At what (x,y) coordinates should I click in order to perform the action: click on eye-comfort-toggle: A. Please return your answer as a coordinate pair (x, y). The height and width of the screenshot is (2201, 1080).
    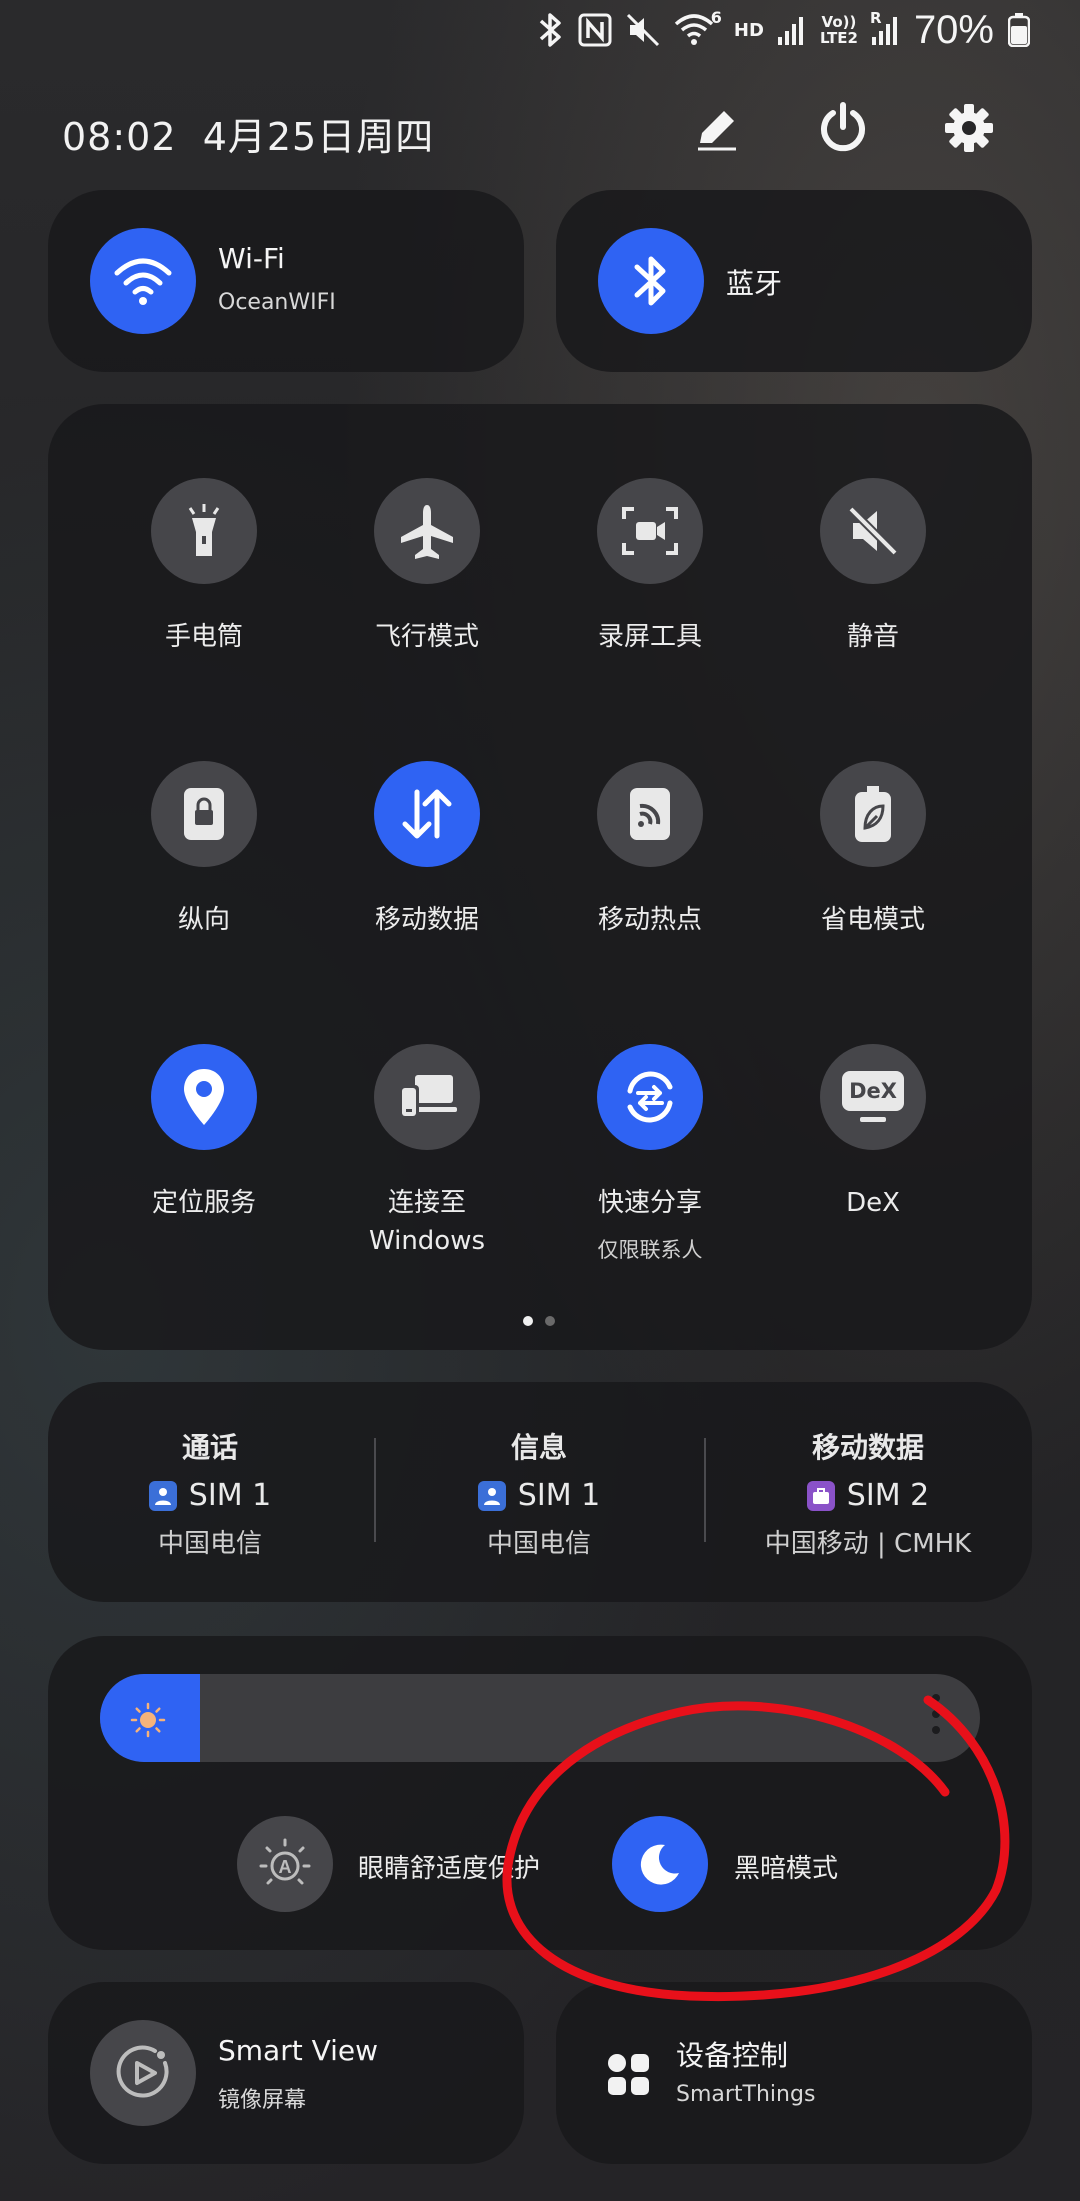
    Looking at the image, I should click on (285, 1864).